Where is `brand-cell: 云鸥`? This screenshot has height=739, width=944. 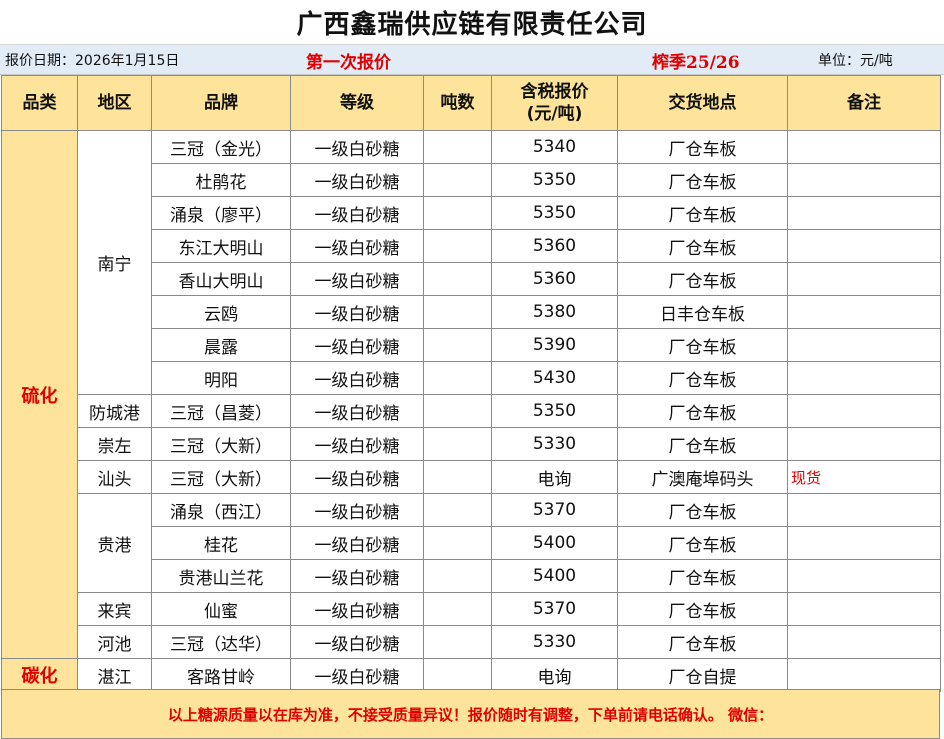 brand-cell: 云鸥 is located at coordinates (221, 312).